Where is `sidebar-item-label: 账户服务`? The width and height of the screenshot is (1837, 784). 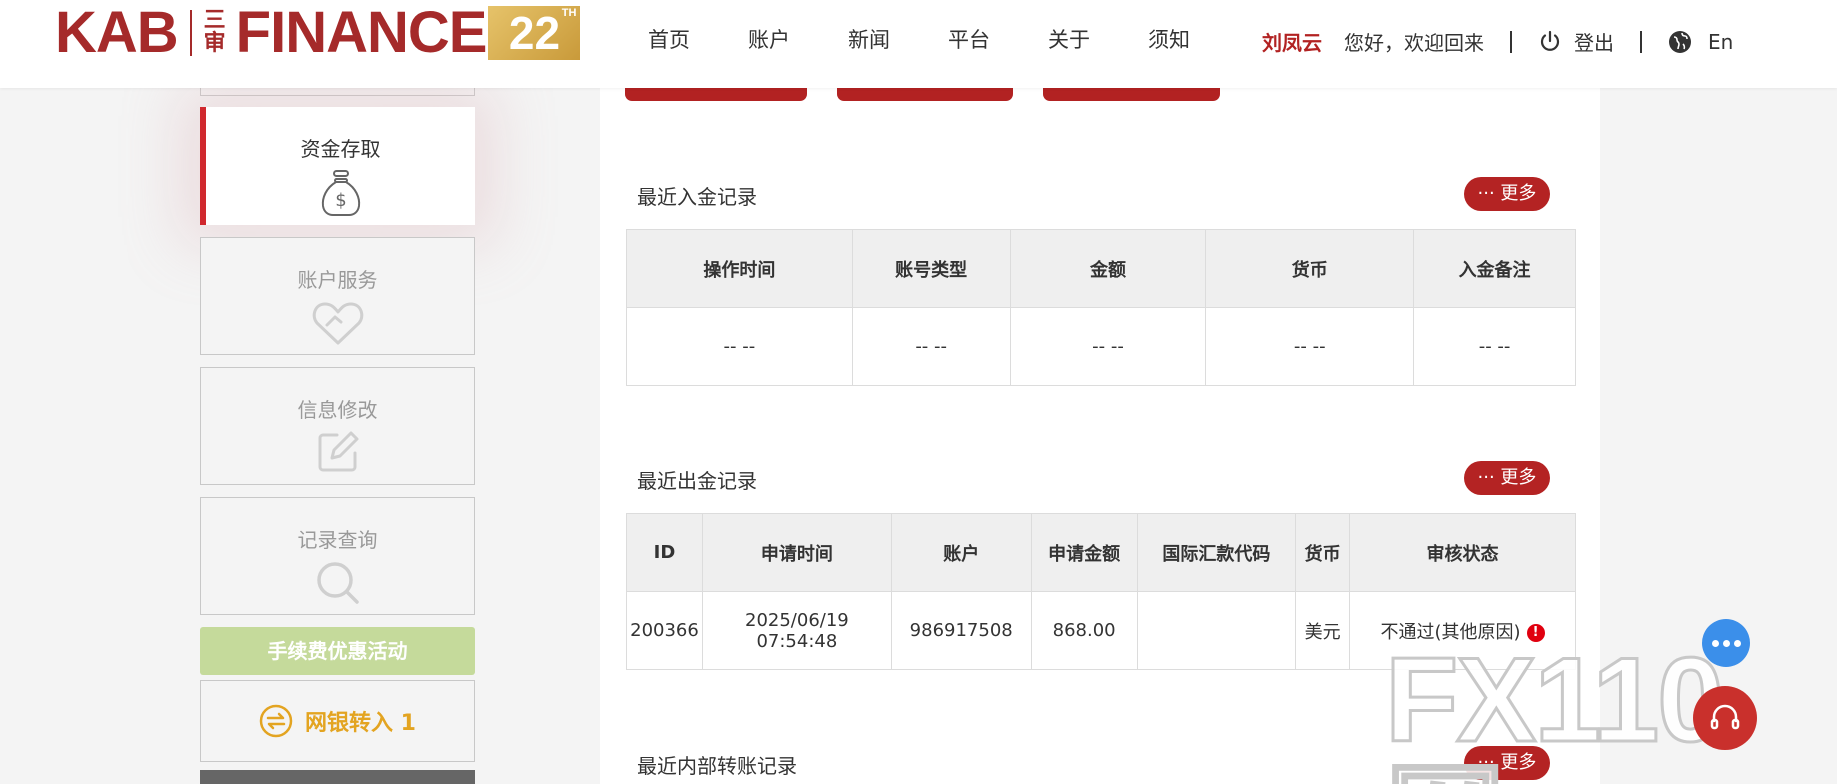
sidebar-item-label: 账户服务 is located at coordinates (337, 280).